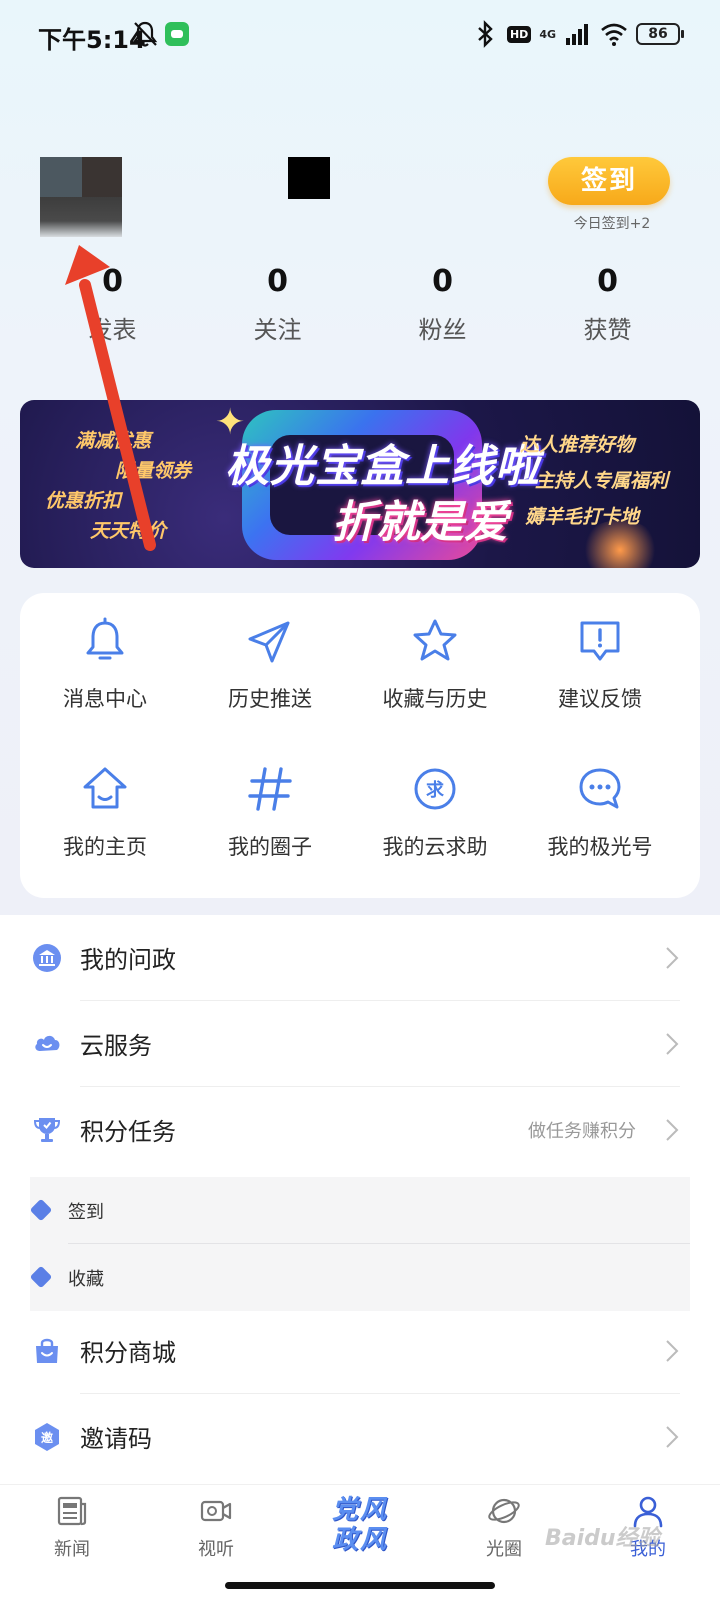  Describe the element at coordinates (607, 330) in the screenshot. I see `stat-label: 获赞` at that location.